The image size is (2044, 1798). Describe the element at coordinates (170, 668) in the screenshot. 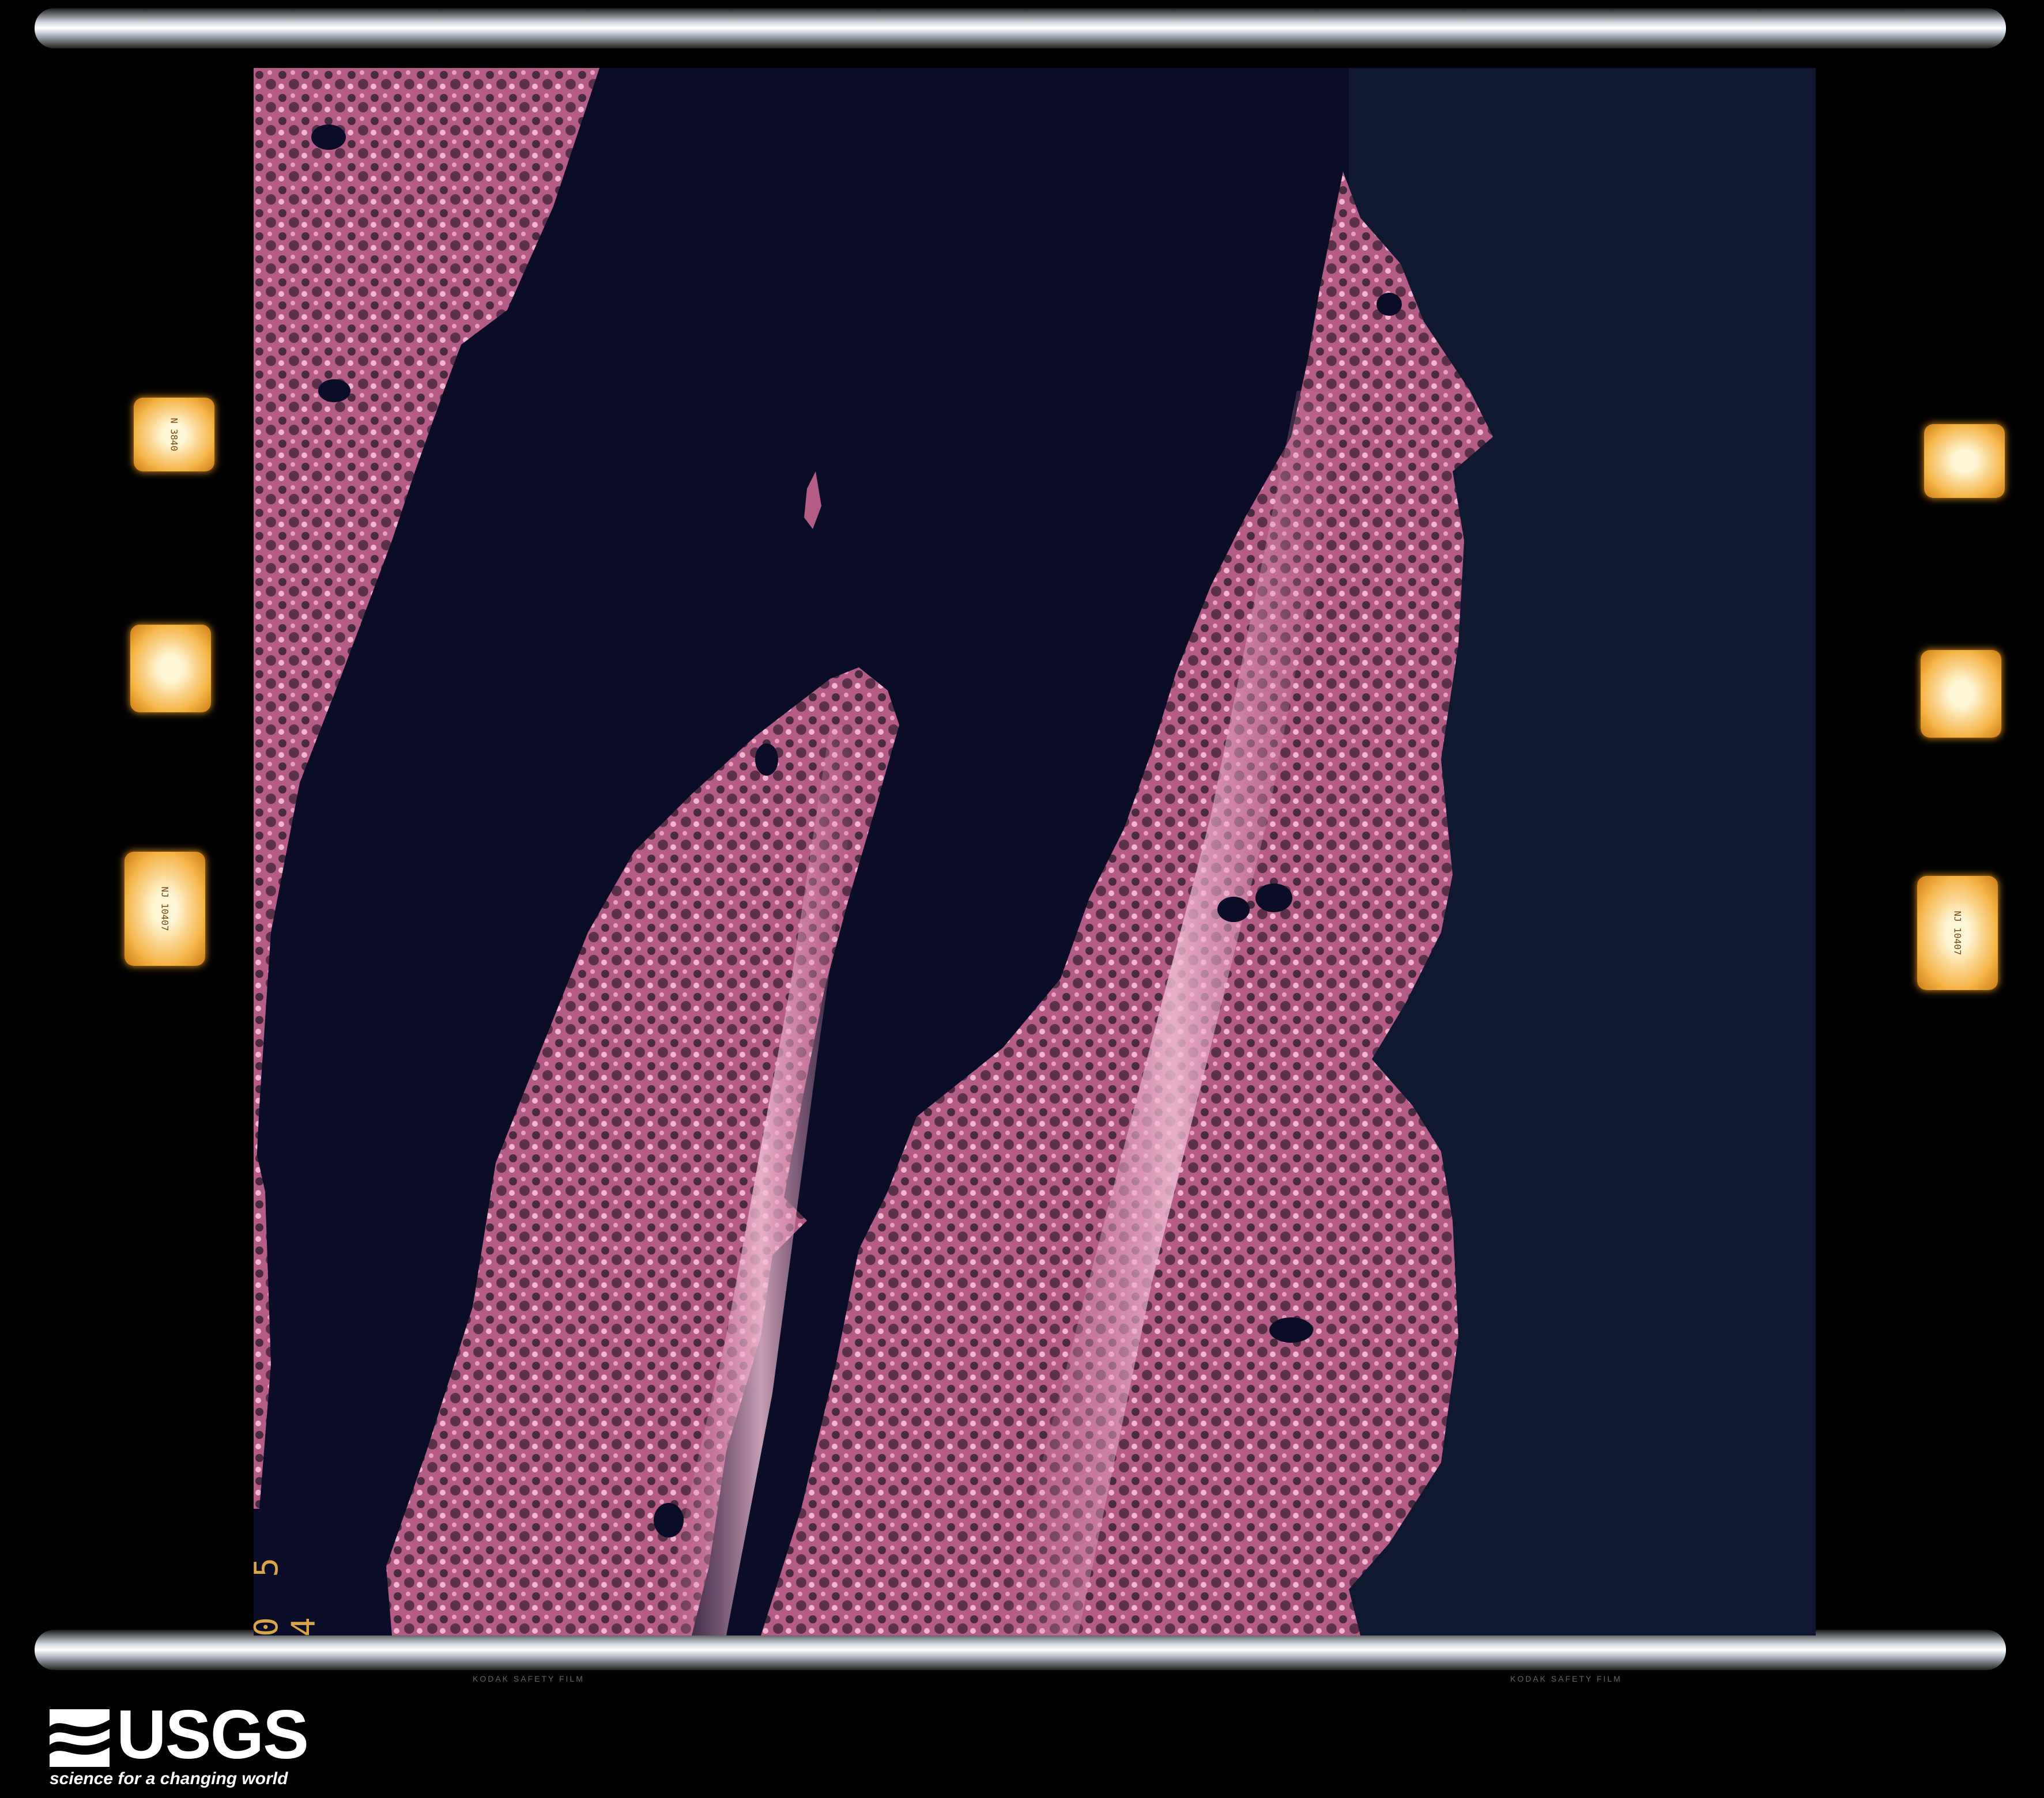

I see `fiducial-clock-marker-left` at that location.